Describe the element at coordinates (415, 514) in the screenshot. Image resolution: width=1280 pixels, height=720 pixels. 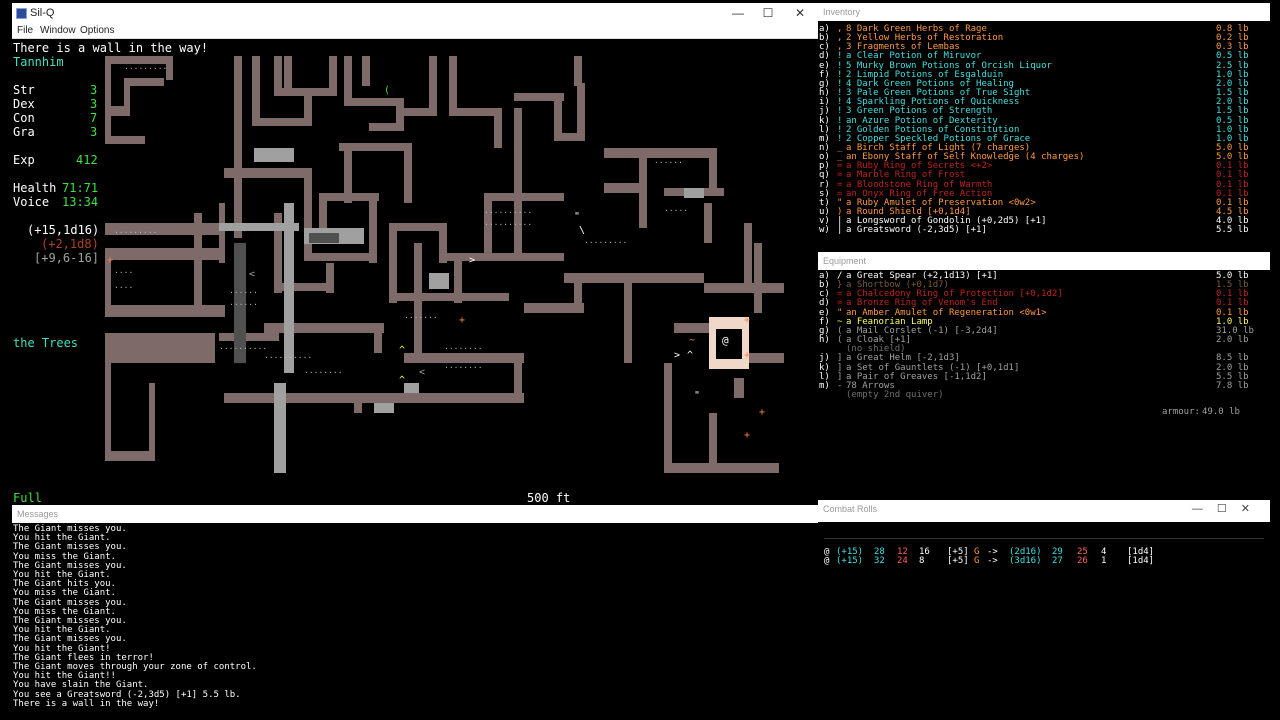
I see `messages-header: Messages` at that location.